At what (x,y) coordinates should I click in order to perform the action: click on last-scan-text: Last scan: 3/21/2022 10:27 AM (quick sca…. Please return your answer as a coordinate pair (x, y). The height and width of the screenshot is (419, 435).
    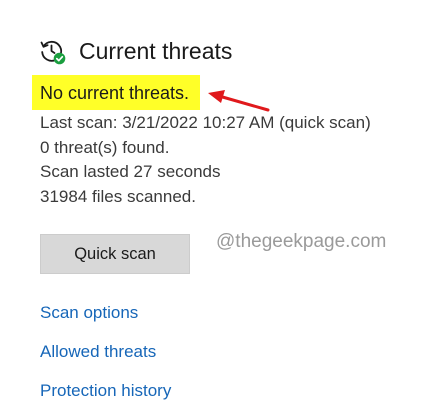
    Looking at the image, I should click on (205, 122).